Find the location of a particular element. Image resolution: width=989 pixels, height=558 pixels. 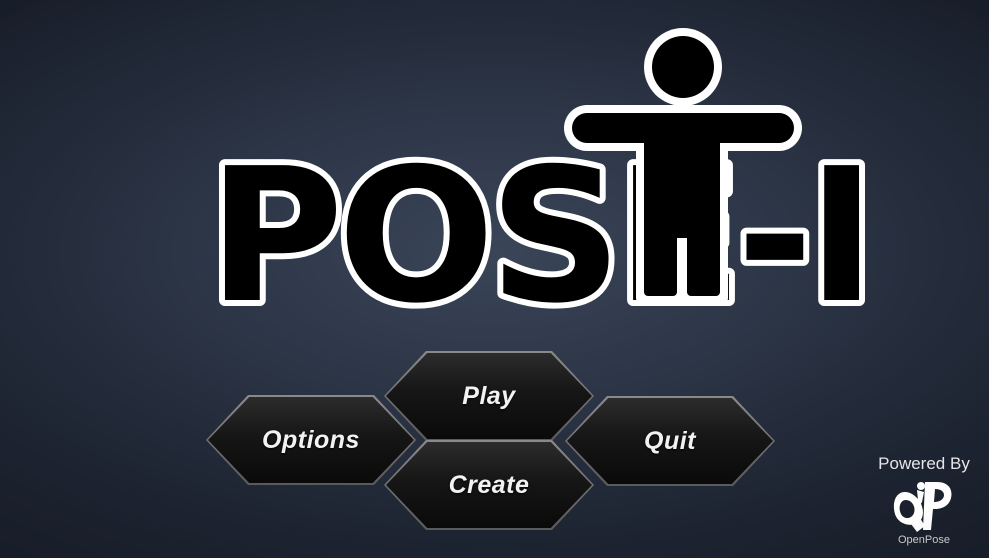

create-button-label: Create is located at coordinates (489, 484).